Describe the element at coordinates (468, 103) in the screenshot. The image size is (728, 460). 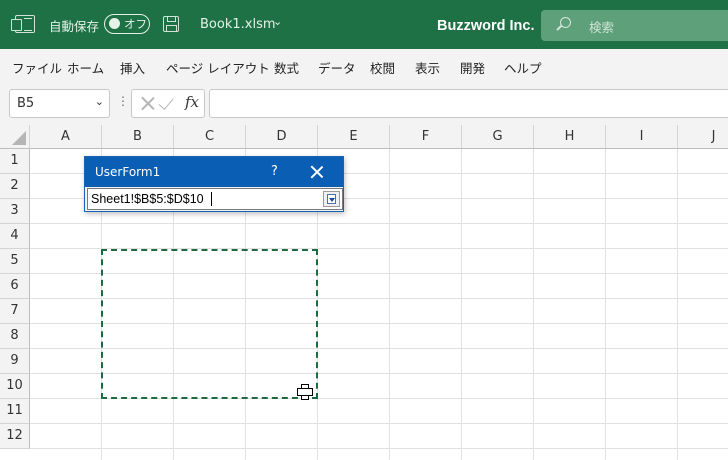
I see `formula-input` at that location.